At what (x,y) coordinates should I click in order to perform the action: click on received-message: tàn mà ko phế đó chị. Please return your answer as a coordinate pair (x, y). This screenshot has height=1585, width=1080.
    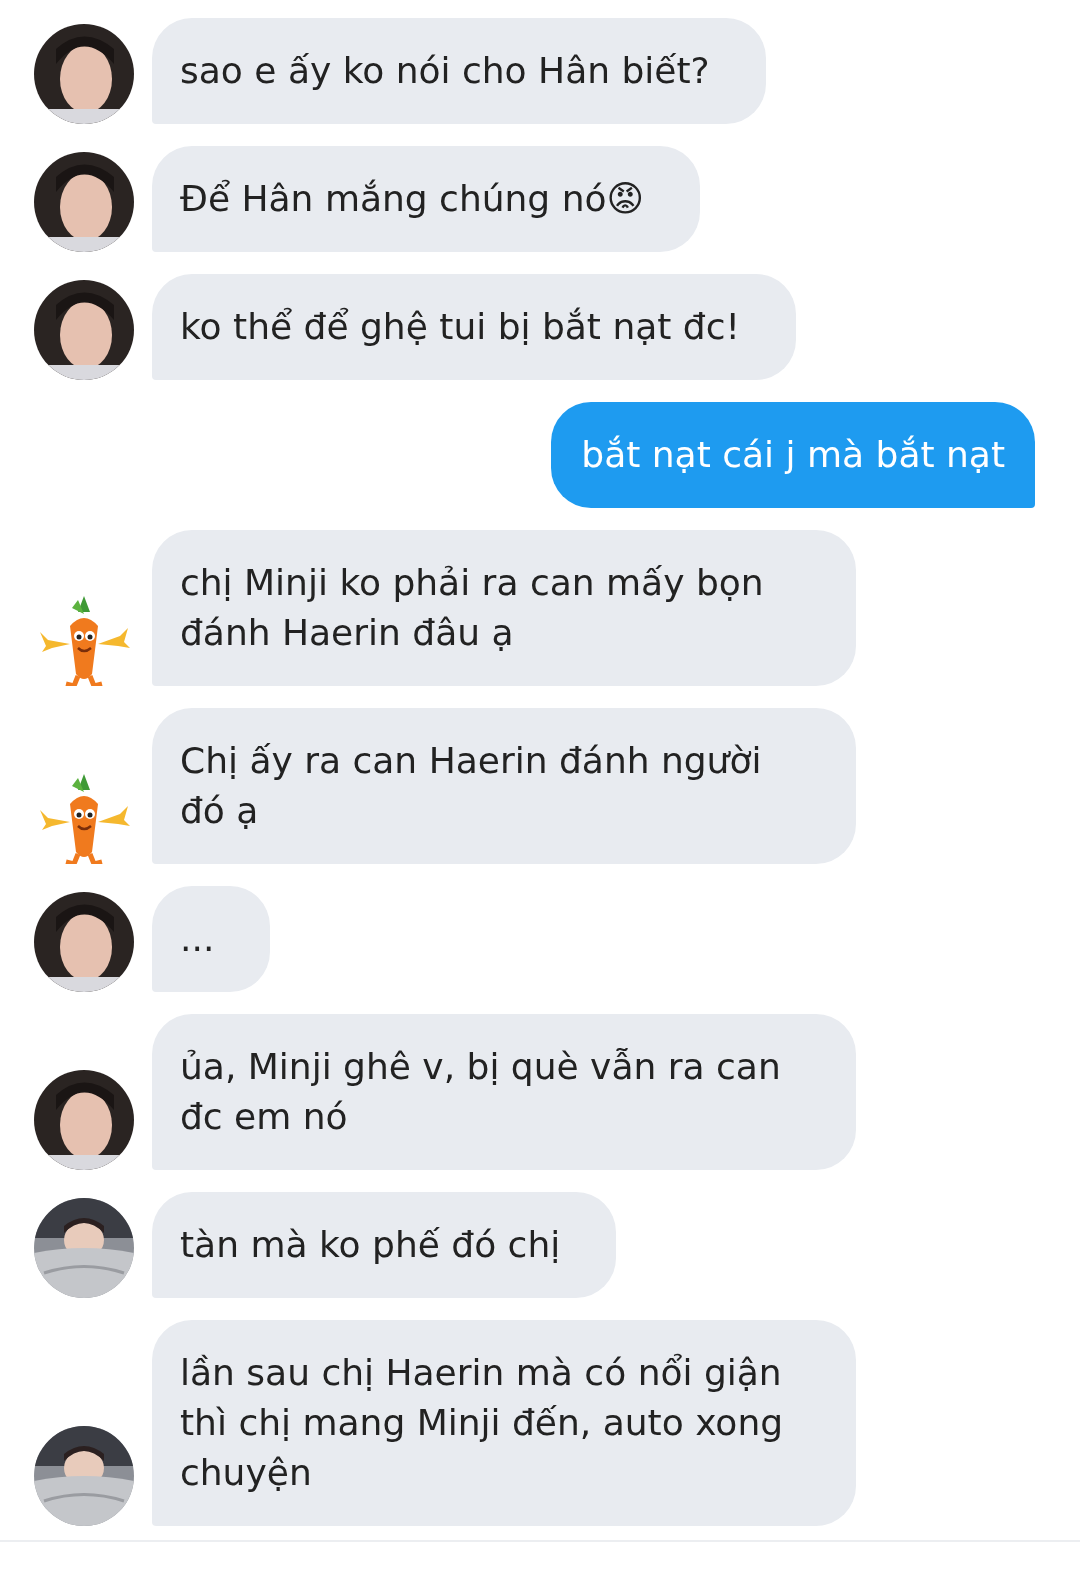
    Looking at the image, I should click on (384, 1245).